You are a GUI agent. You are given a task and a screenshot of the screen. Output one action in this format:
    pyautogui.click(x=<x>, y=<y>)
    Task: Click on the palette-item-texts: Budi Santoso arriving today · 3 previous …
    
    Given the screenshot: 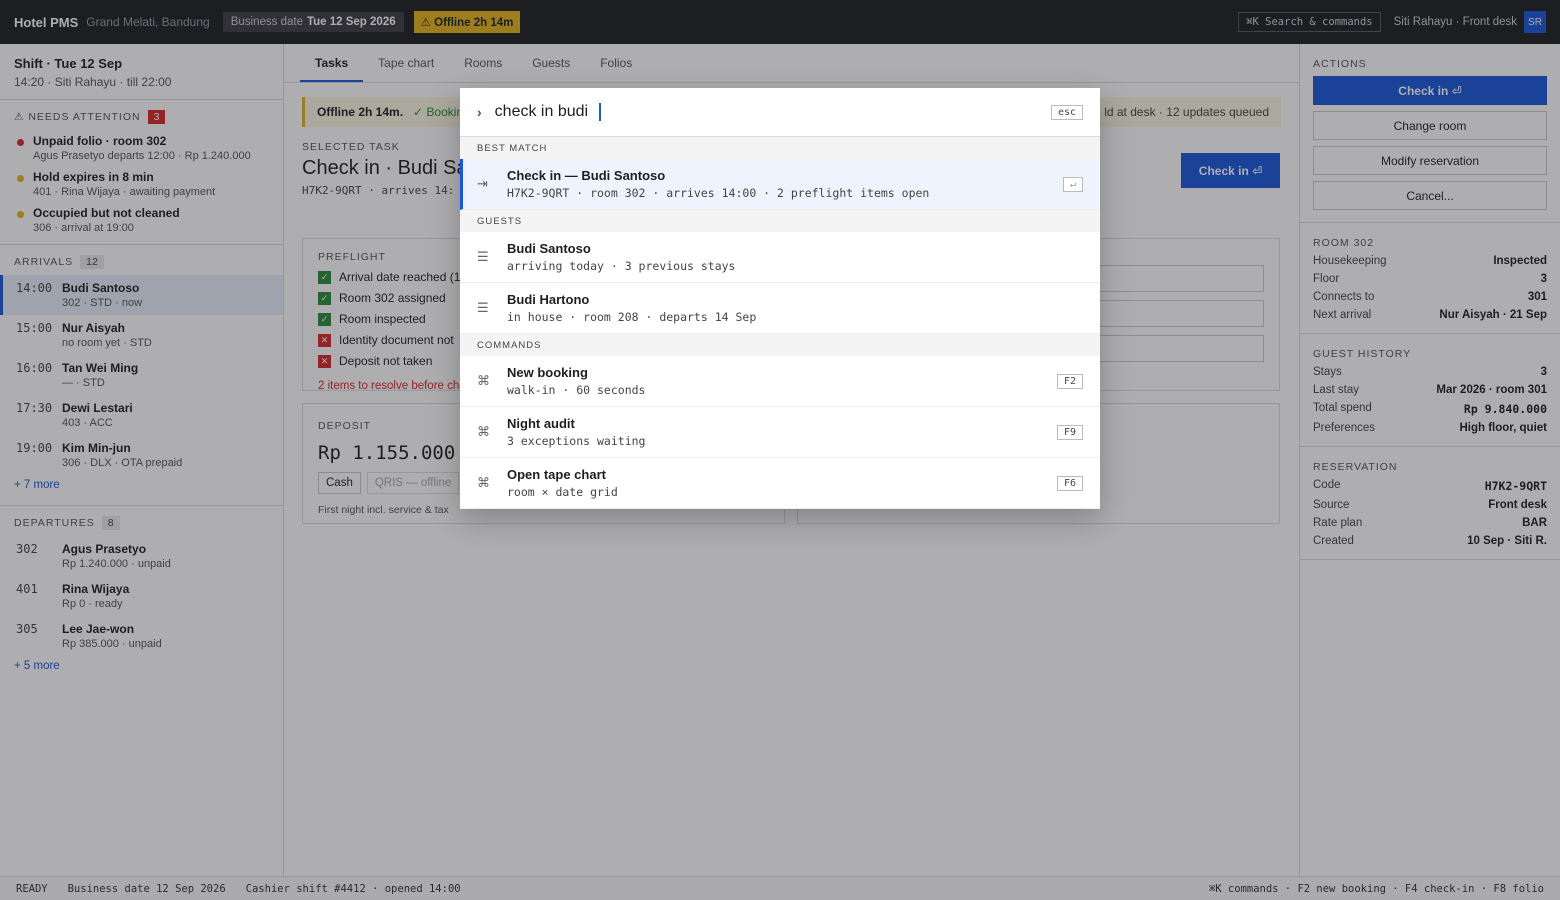 What is the action you would take?
    pyautogui.click(x=795, y=257)
    